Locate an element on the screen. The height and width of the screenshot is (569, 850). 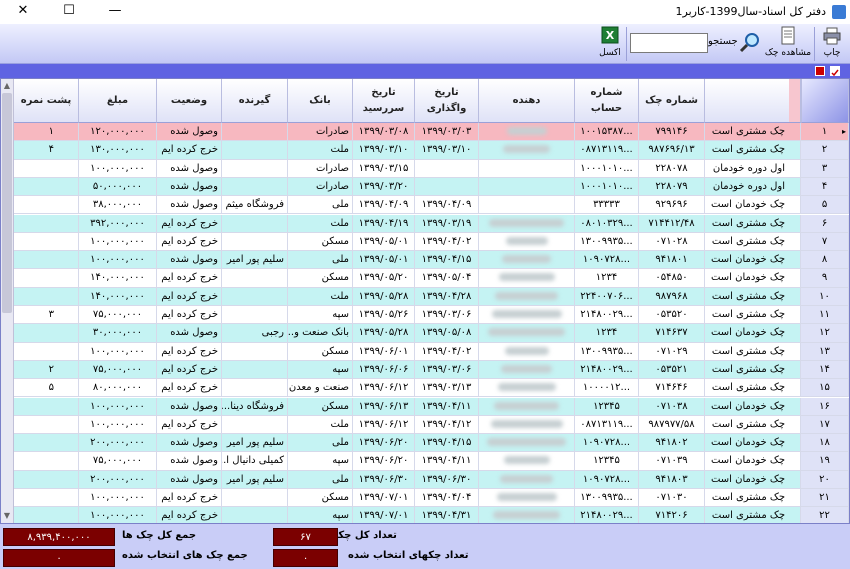
row-header-corner is located at coordinates (825, 101).